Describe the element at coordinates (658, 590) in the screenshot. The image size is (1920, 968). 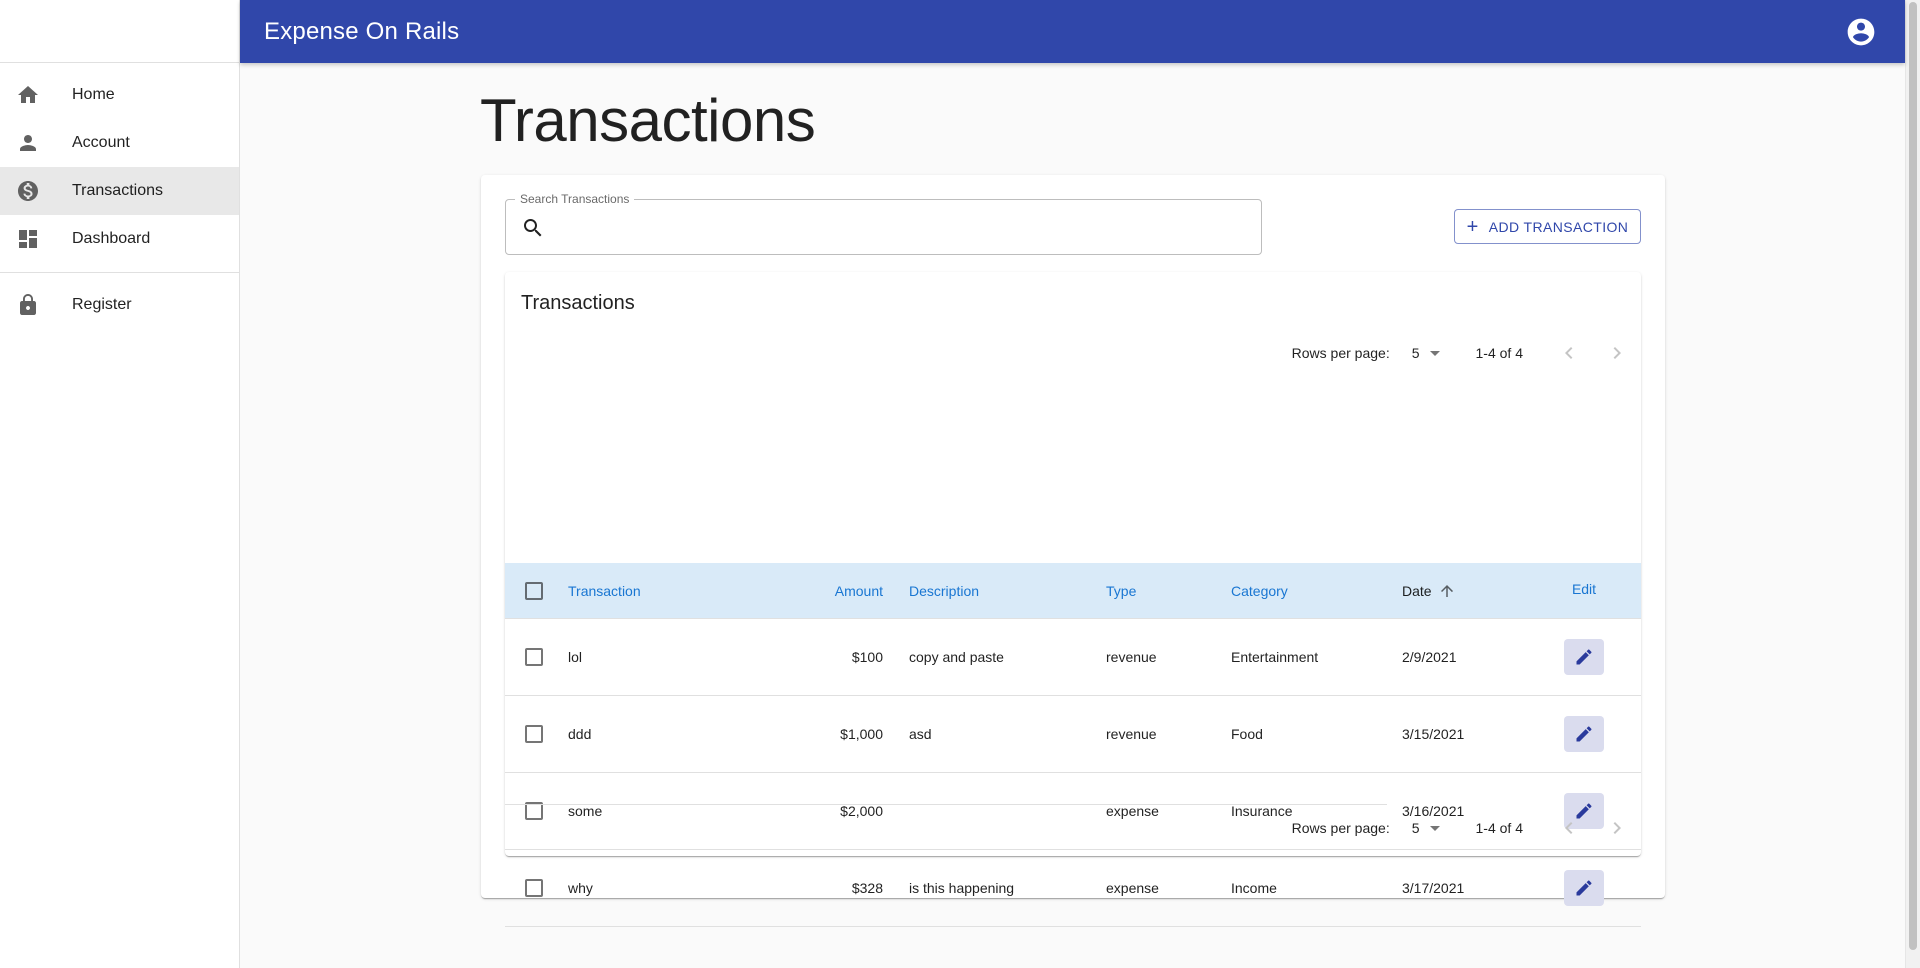
I see `column-header-transaction: Transaction` at that location.